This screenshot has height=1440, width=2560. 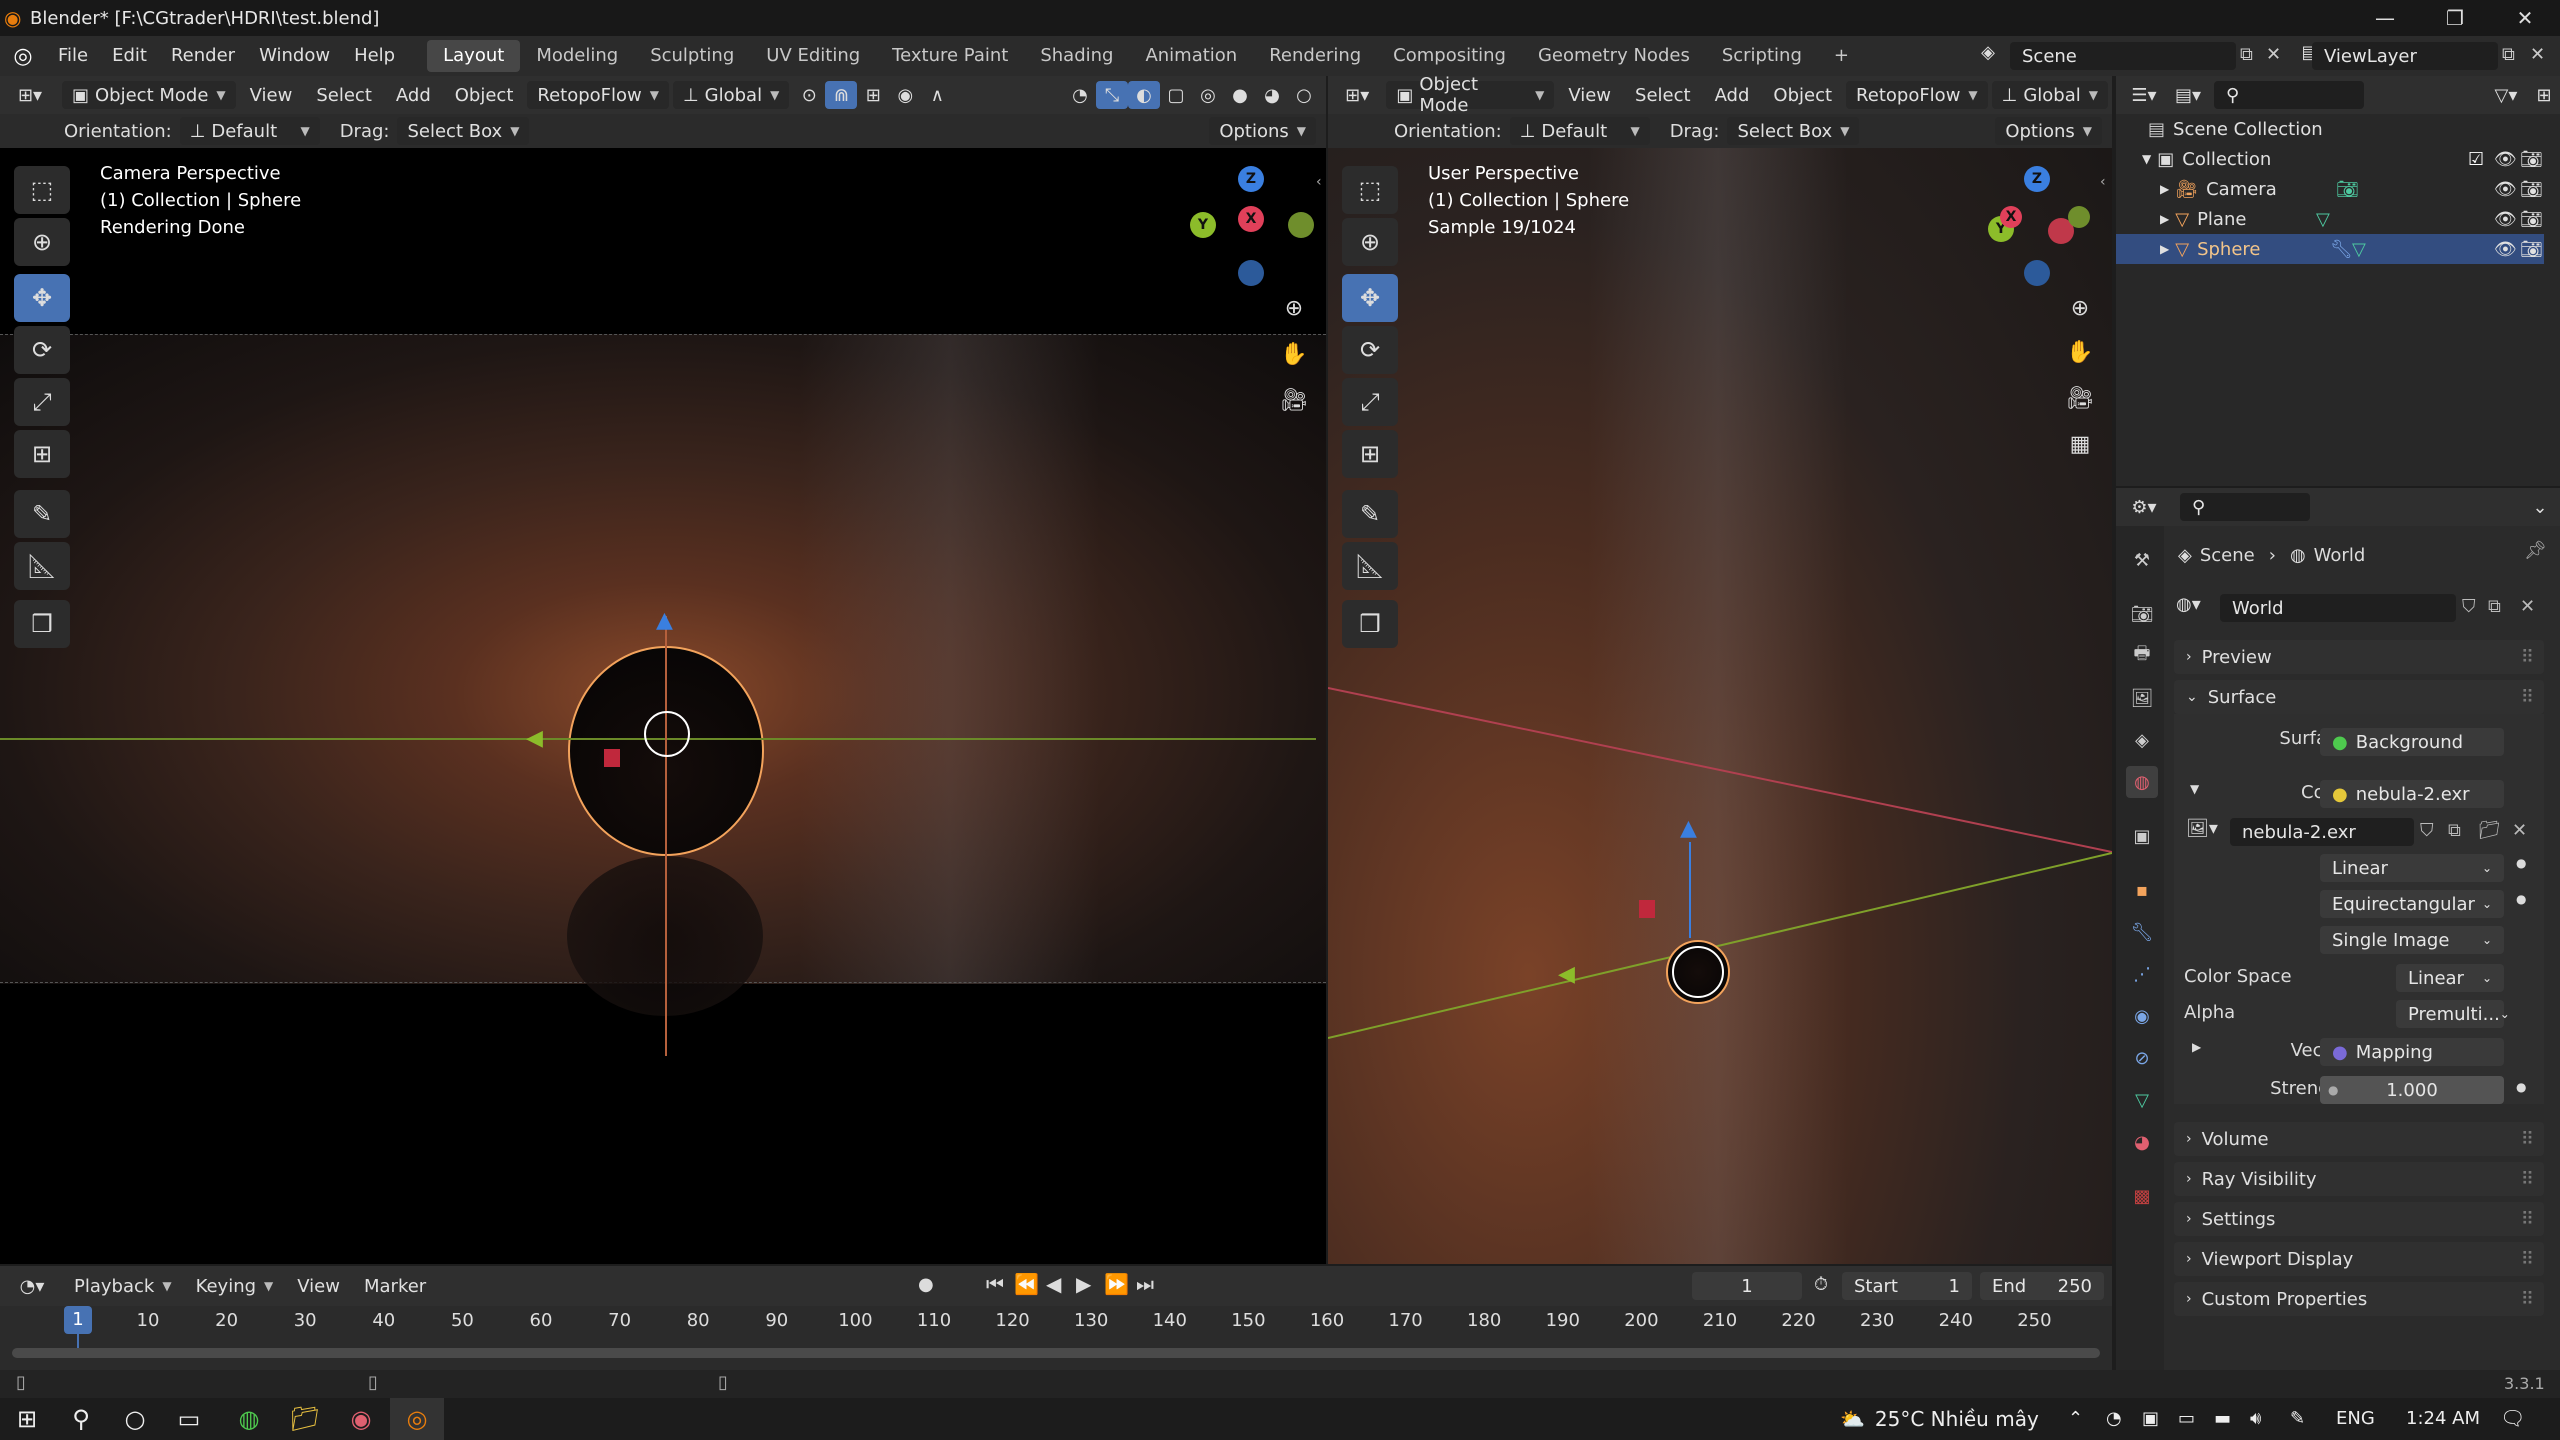 What do you see at coordinates (2359, 697) in the screenshot?
I see `panel-surface: ⌄ Surface ⠿` at bounding box center [2359, 697].